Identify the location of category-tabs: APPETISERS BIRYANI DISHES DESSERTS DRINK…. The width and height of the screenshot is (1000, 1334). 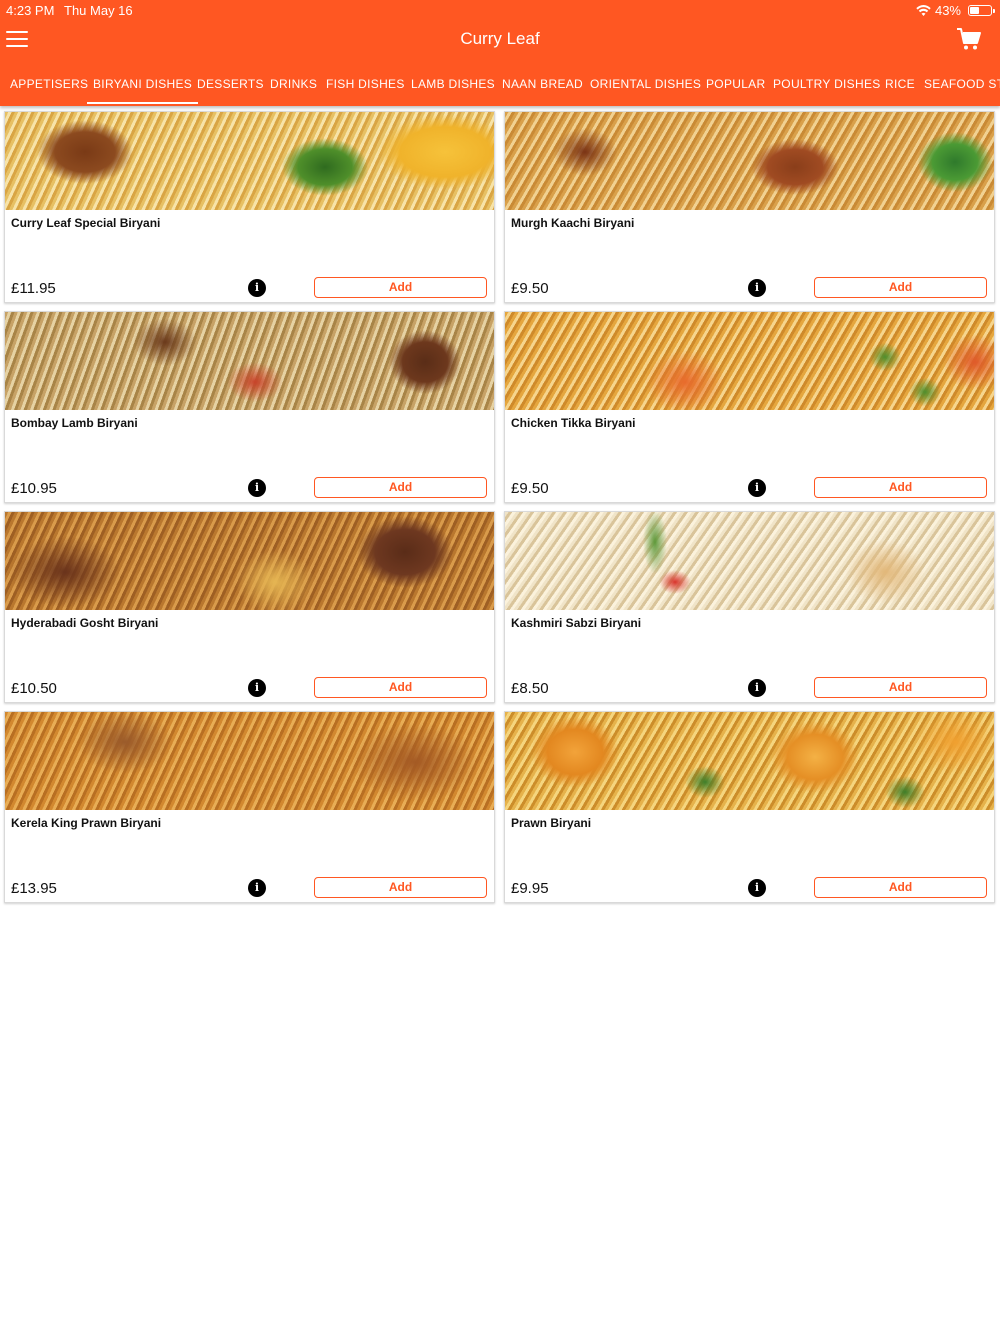
(500, 84).